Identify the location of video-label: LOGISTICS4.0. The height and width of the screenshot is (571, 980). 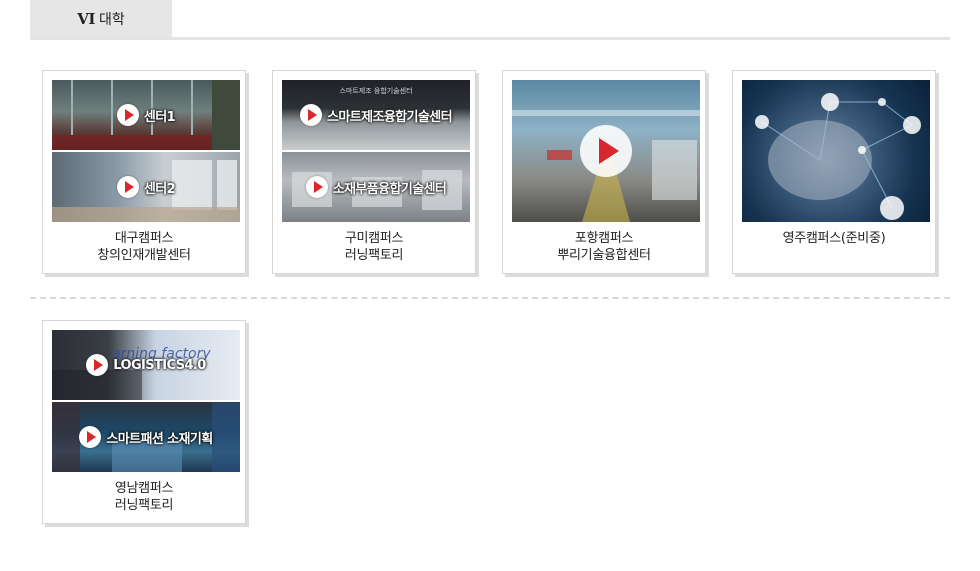
(159, 365).